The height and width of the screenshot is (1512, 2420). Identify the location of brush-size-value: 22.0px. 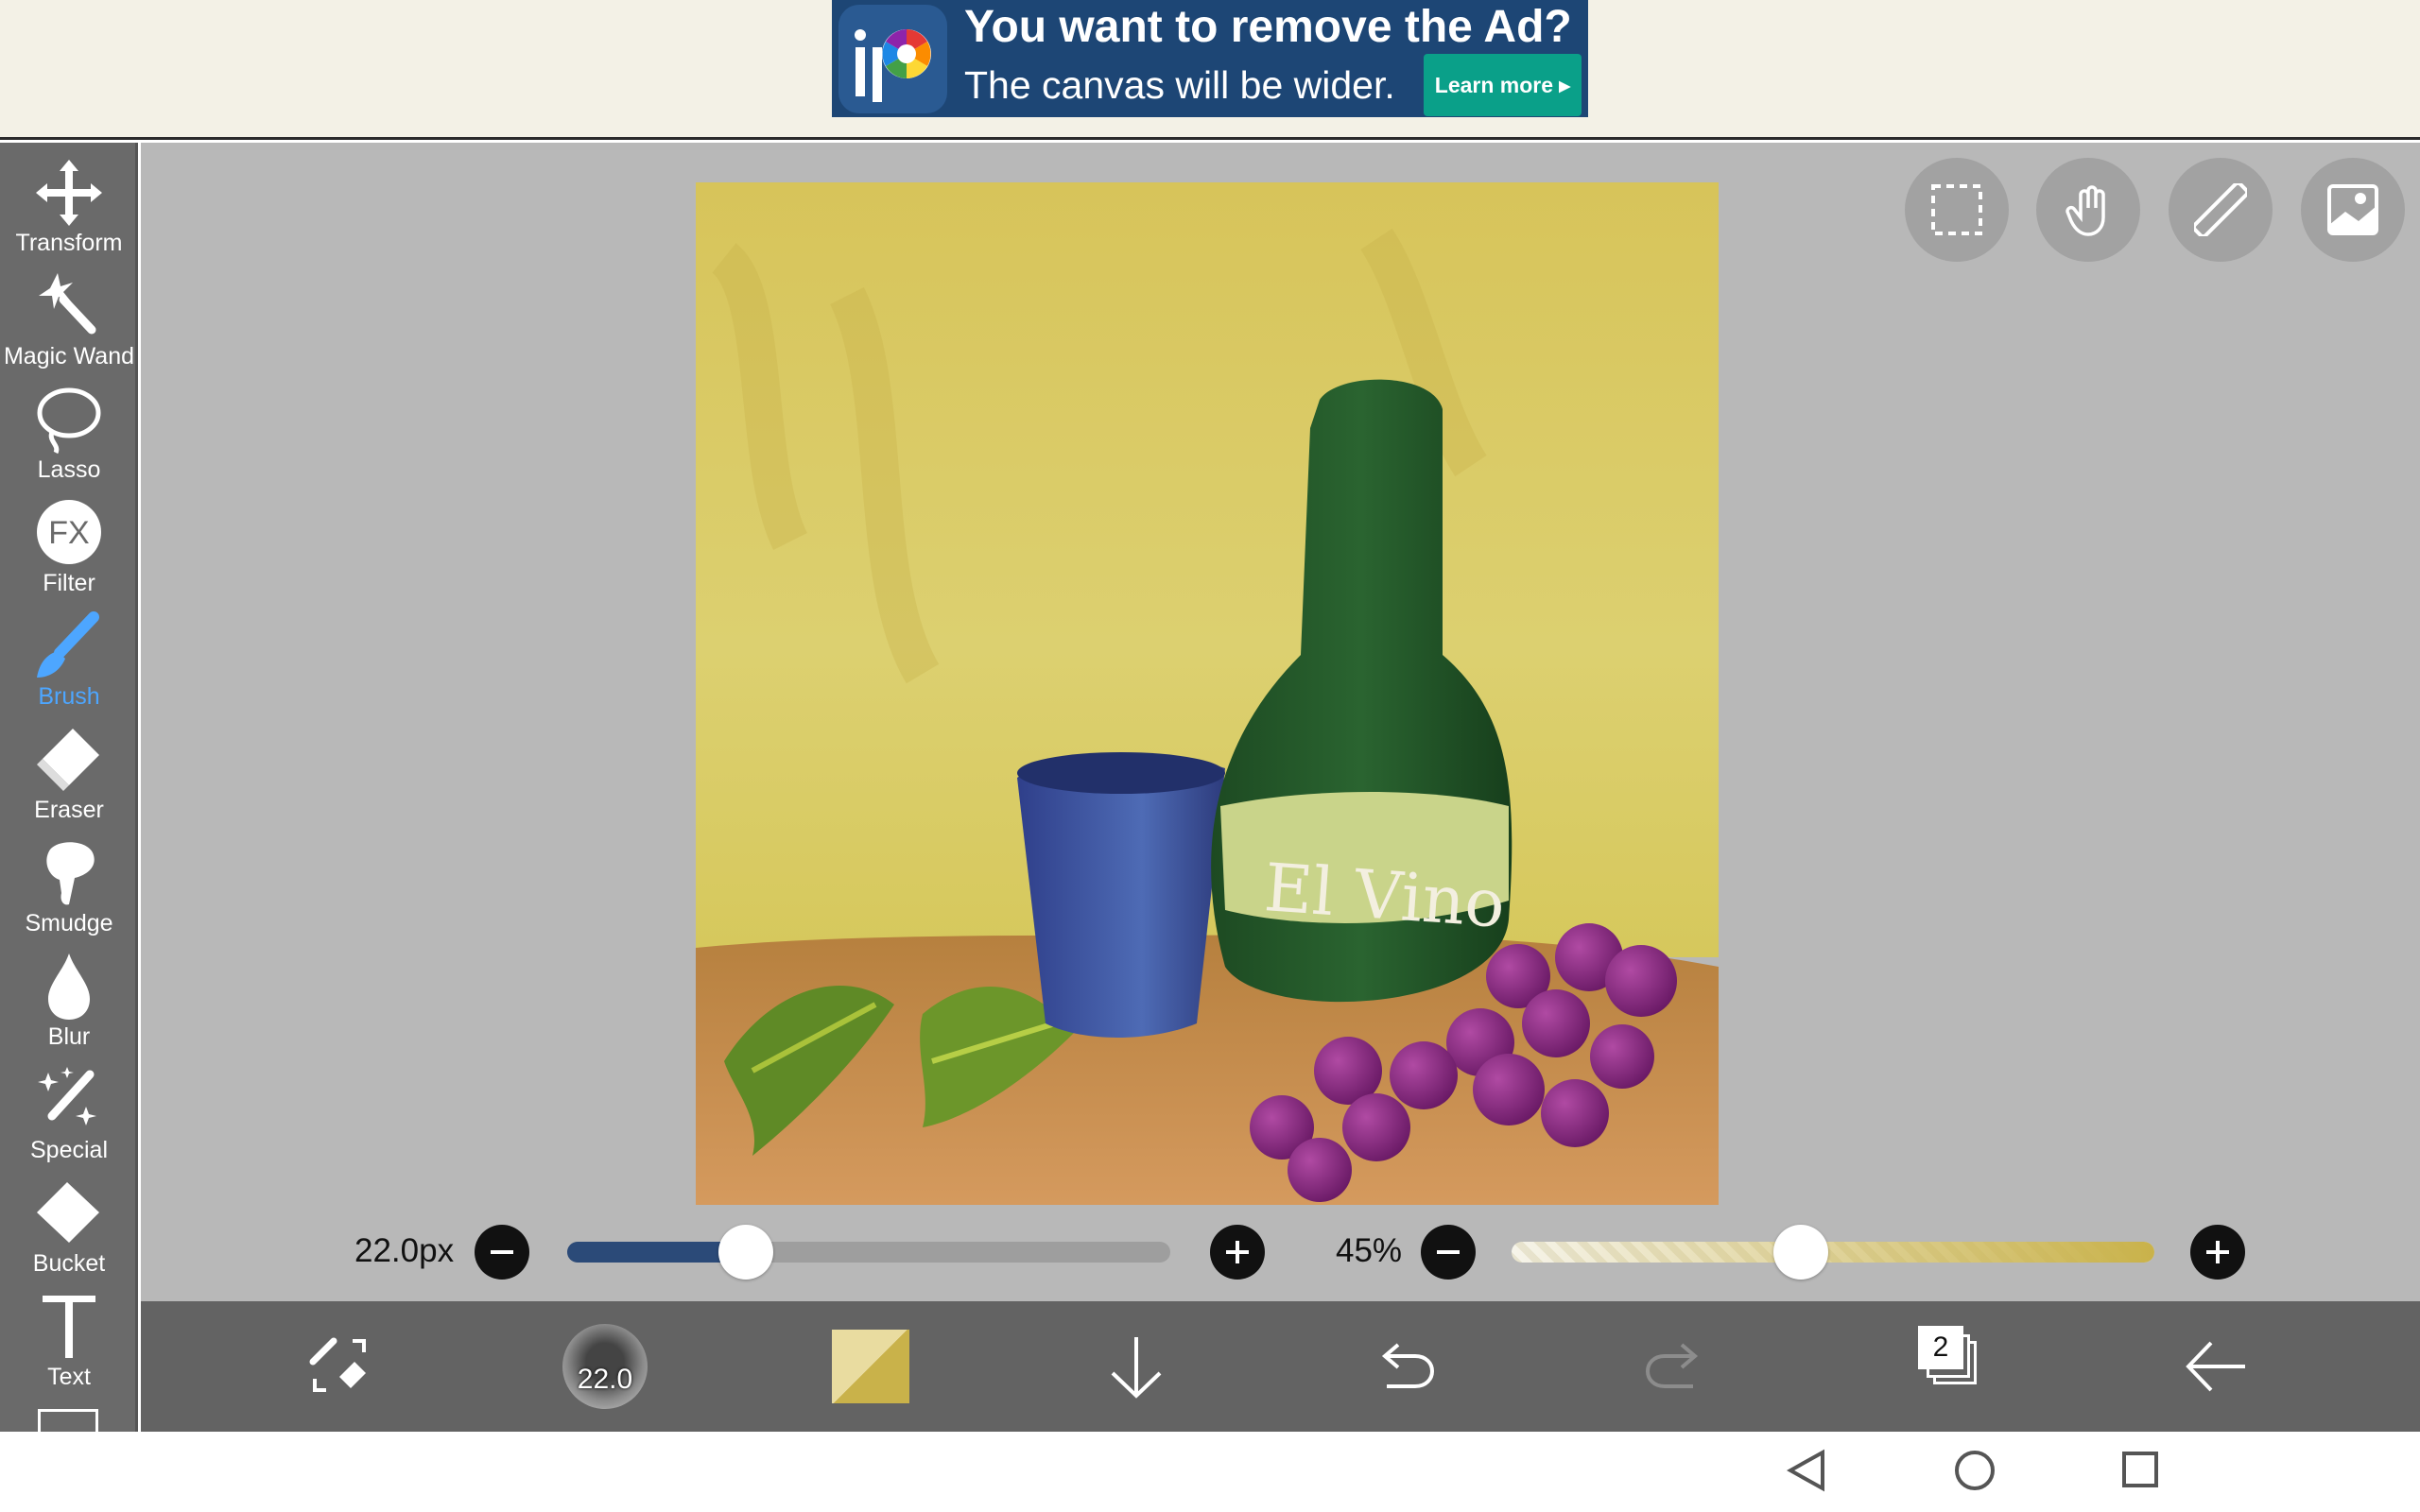
(405, 1250).